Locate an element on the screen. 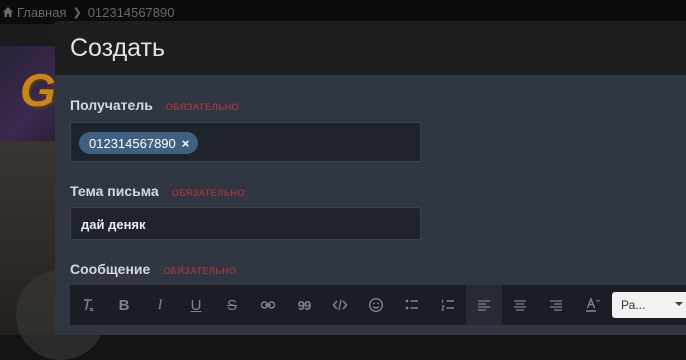 This screenshot has height=360, width=686. align-right-icon is located at coordinates (556, 305).